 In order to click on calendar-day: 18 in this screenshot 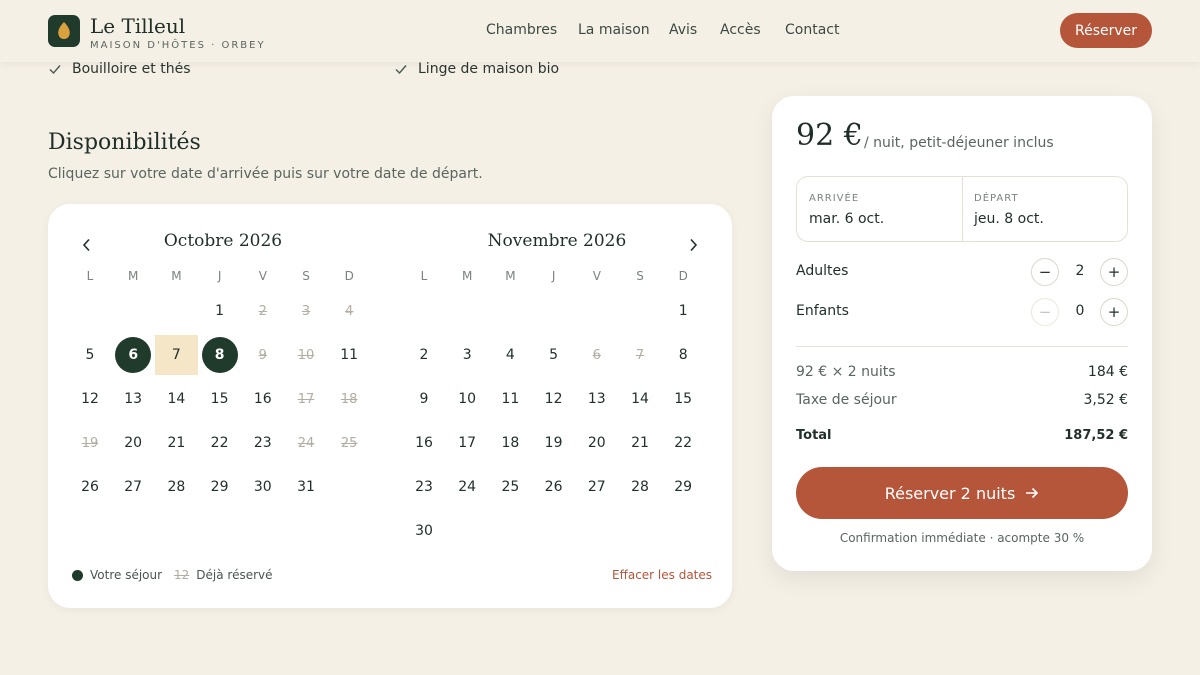, I will do `click(510, 443)`.